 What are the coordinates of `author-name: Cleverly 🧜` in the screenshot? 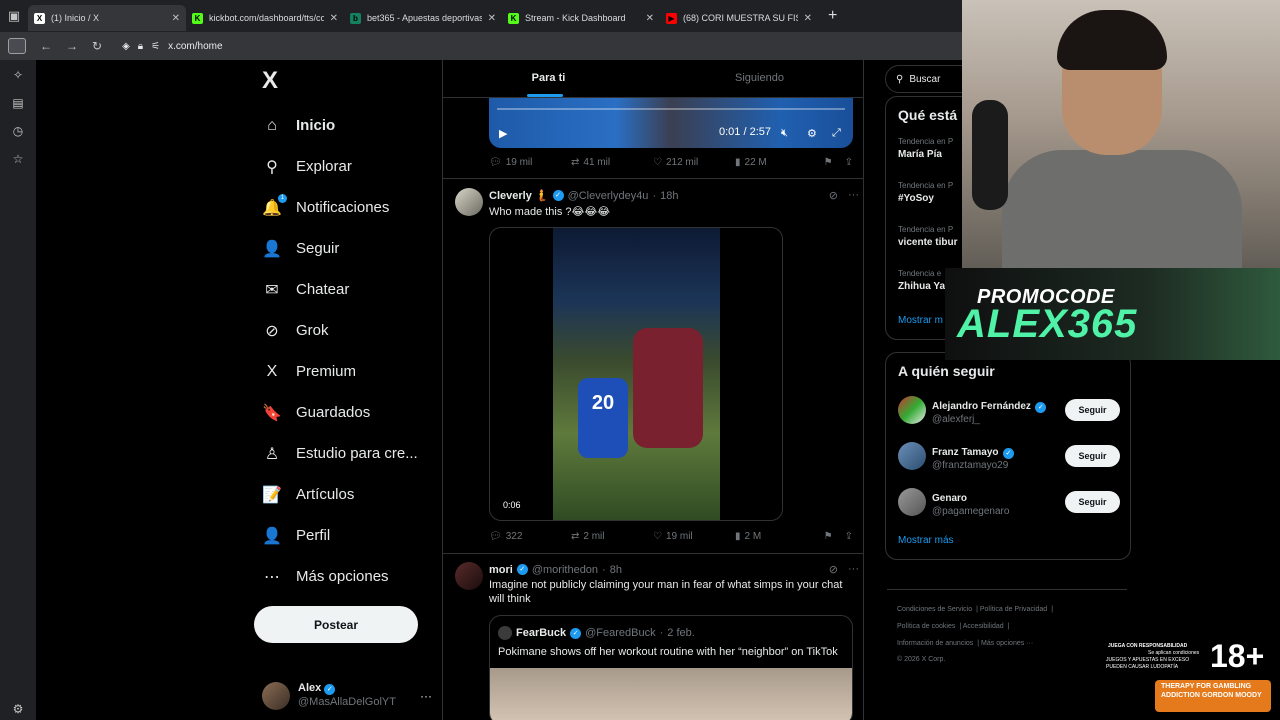 It's located at (519, 195).